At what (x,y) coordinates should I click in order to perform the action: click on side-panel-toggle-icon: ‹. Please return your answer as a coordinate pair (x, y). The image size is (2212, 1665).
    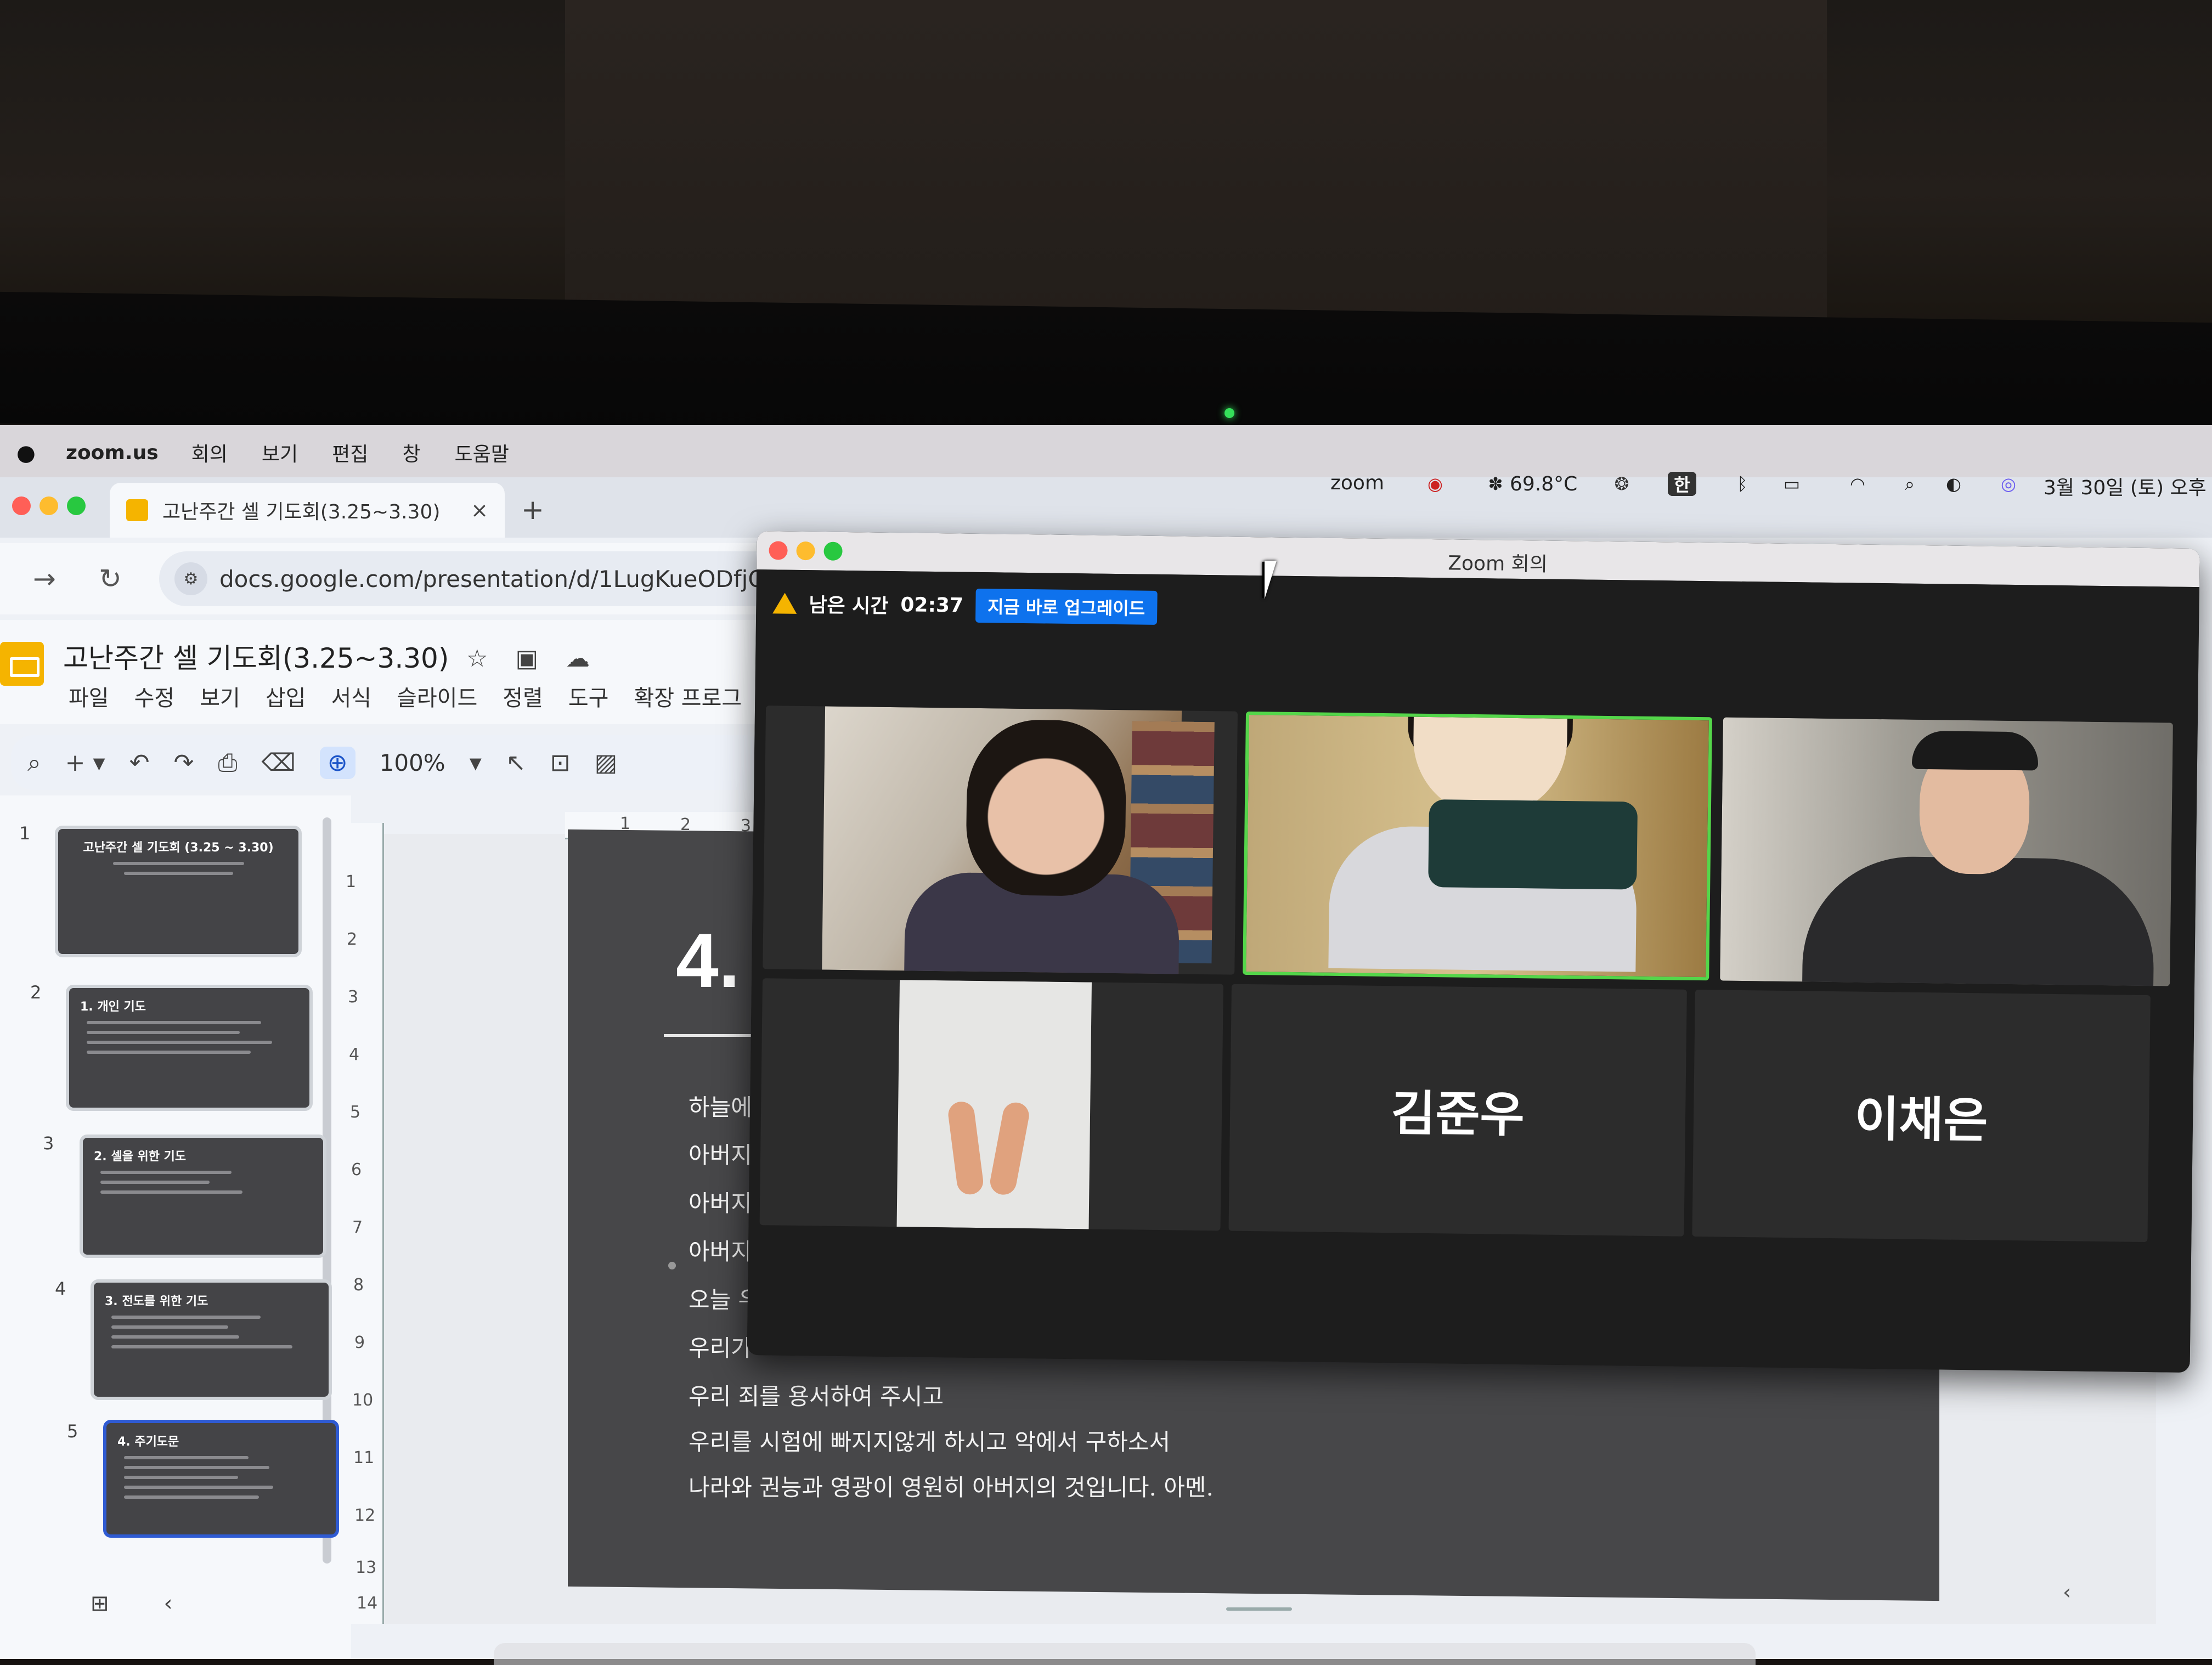
    Looking at the image, I should click on (2067, 1592).